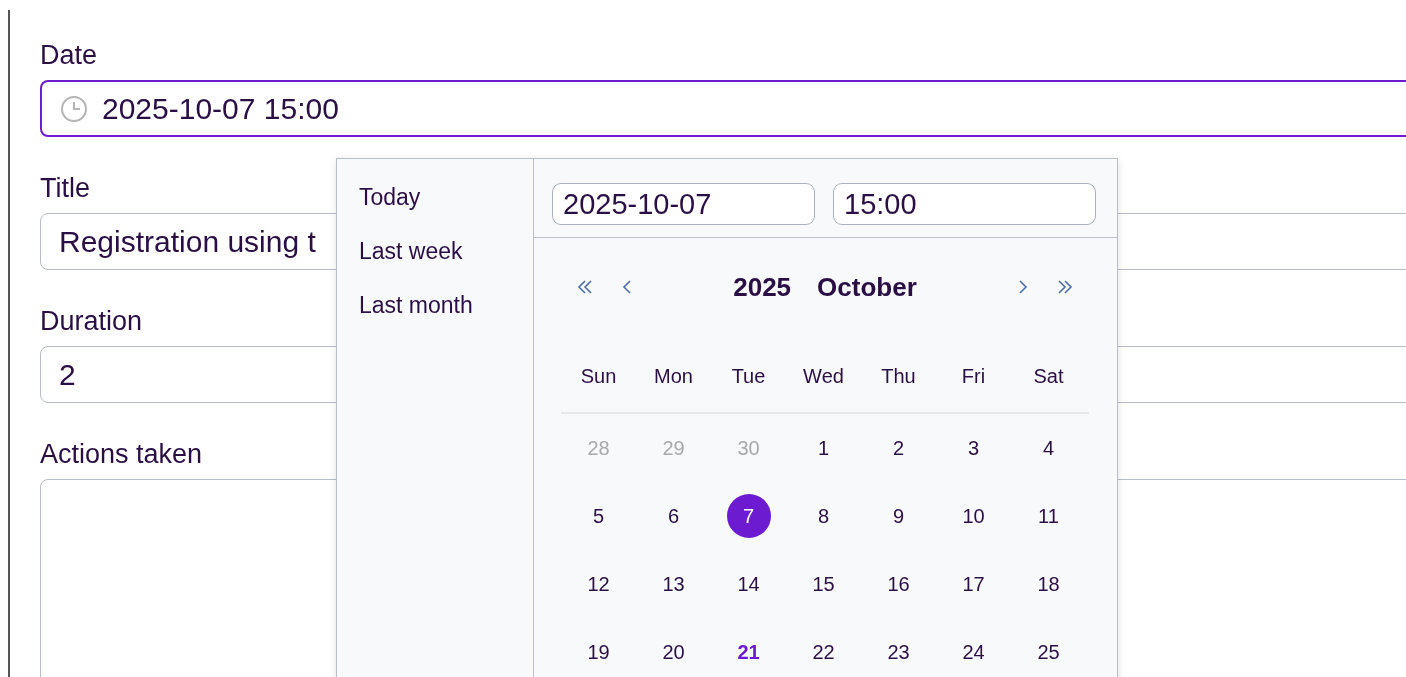  Describe the element at coordinates (69, 55) in the screenshot. I see `field-label: Date` at that location.